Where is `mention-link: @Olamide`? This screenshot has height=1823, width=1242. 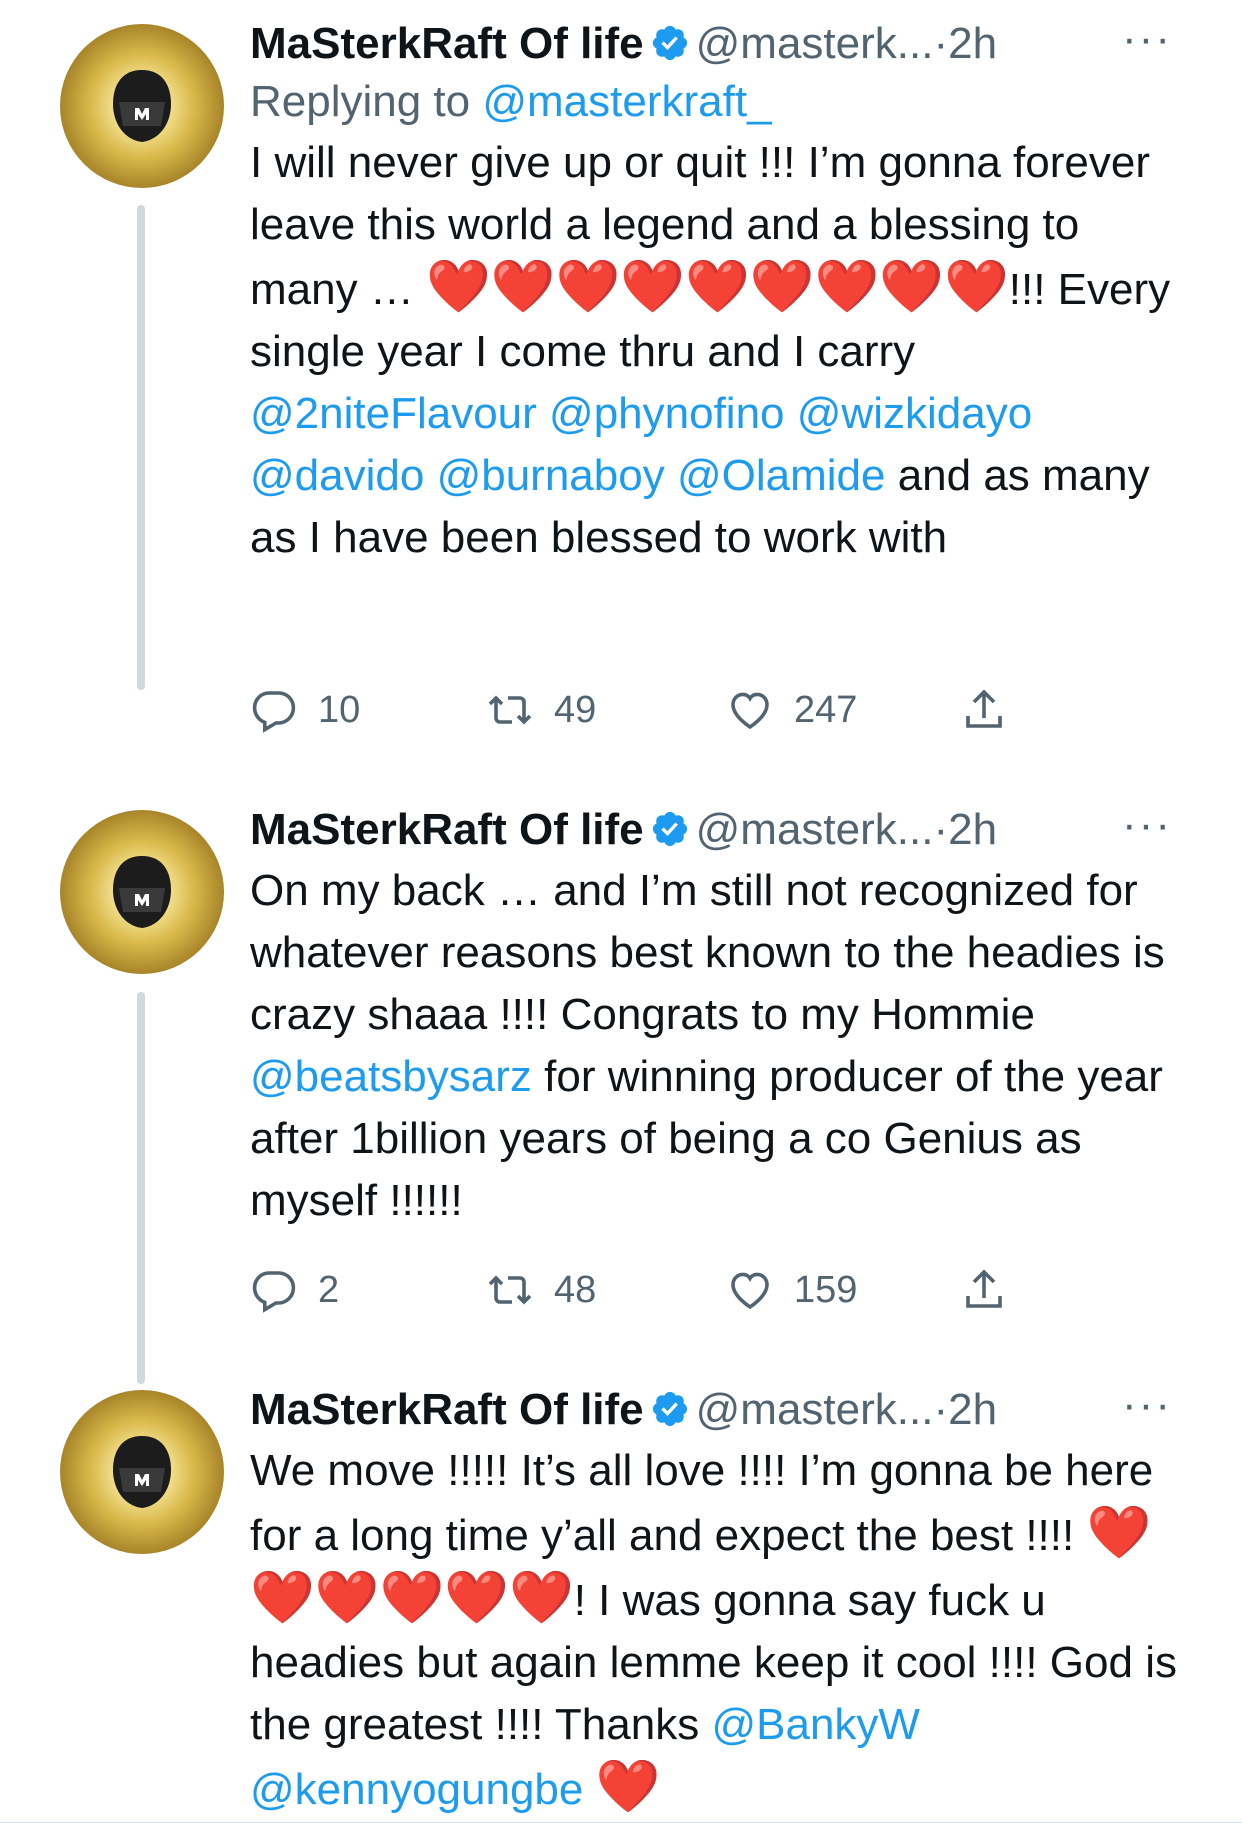
mention-link: @Olamide is located at coordinates (781, 475).